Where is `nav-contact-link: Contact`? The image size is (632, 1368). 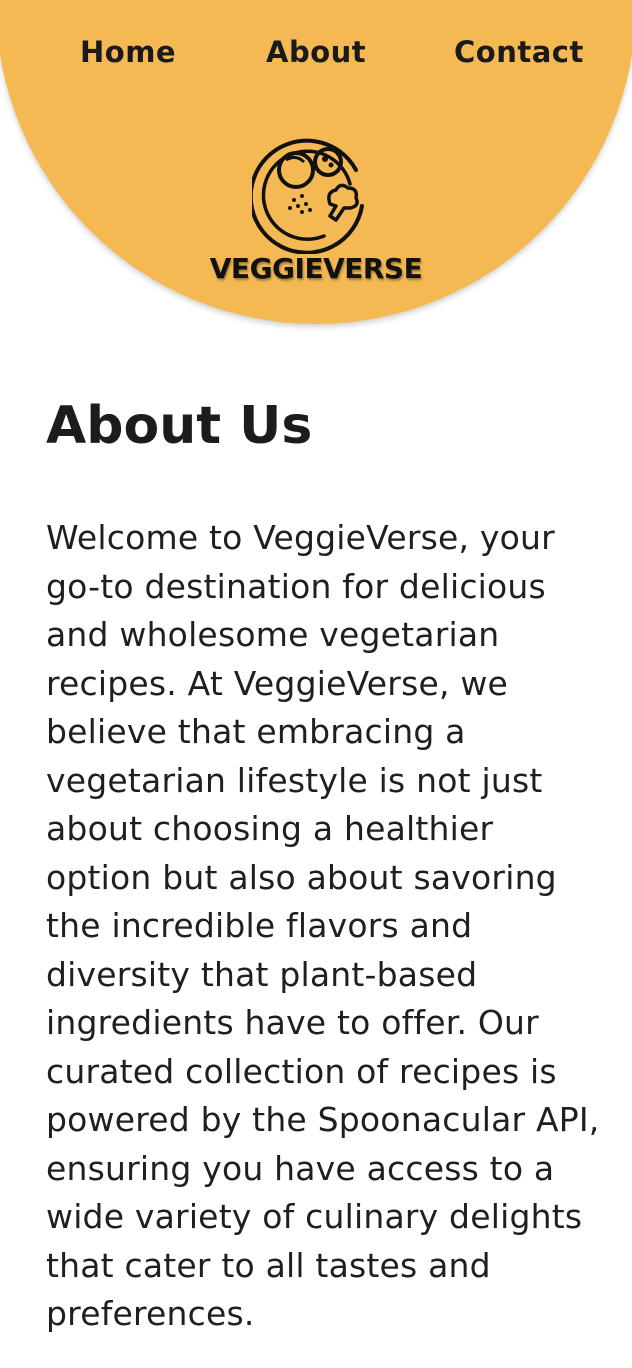 nav-contact-link: Contact is located at coordinates (519, 52).